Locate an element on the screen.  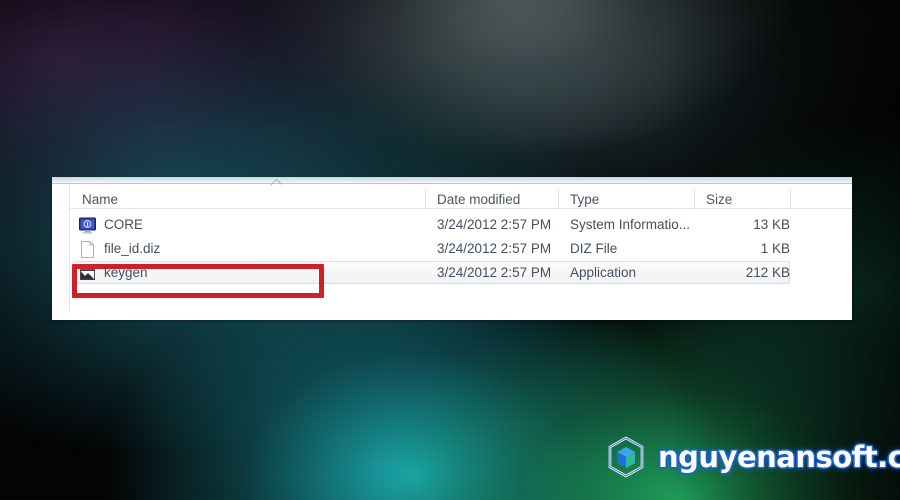
column-header-date: Date modified is located at coordinates (499, 199).